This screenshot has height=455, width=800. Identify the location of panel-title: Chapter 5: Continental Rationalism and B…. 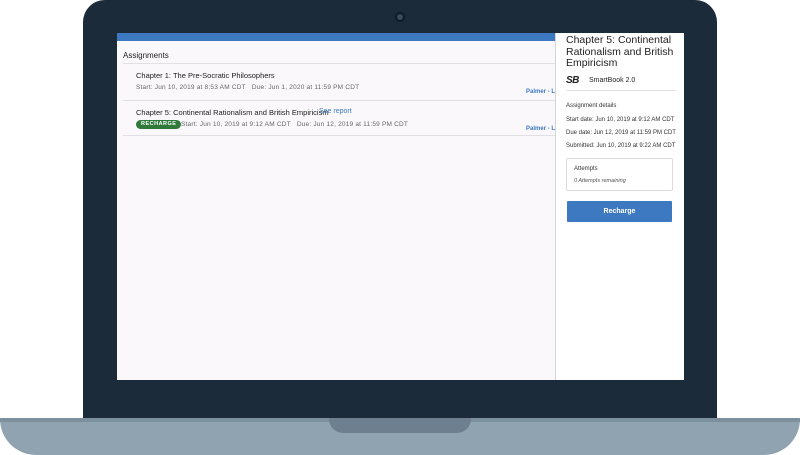
(620, 51).